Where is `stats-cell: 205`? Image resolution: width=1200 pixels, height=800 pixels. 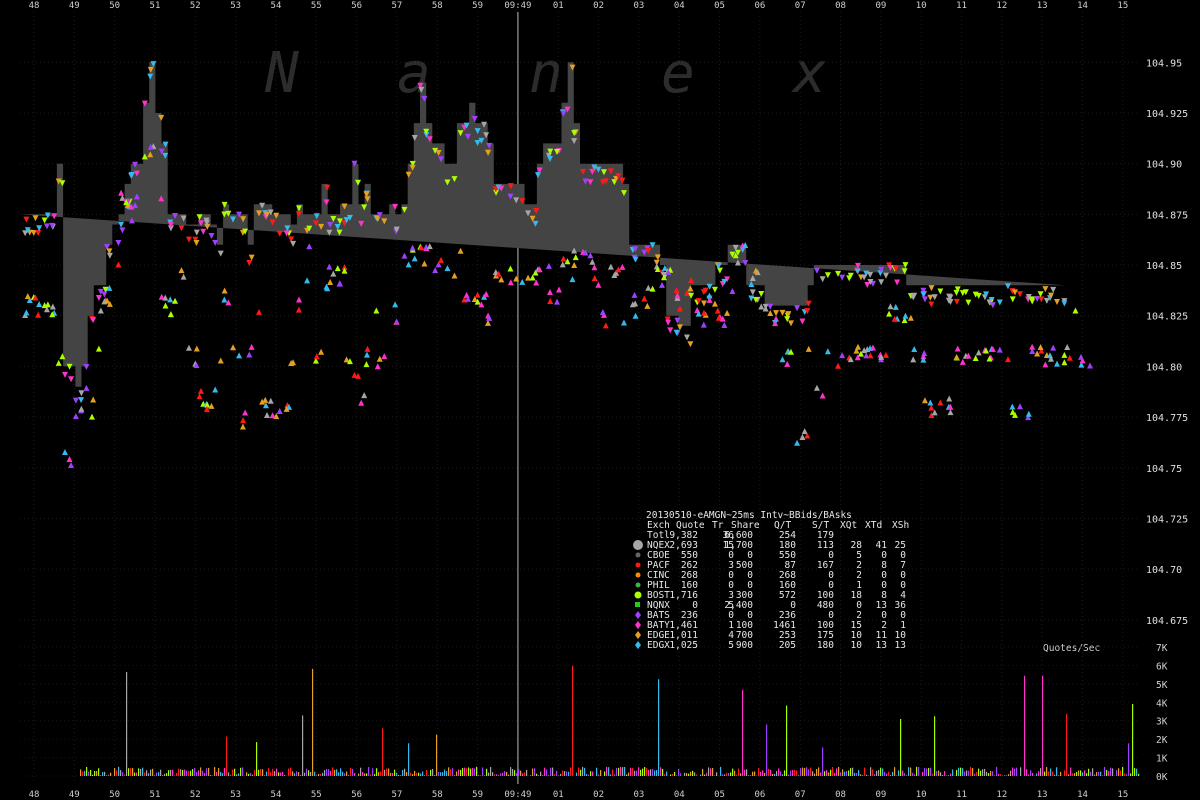
stats-cell: 205 is located at coordinates (787, 645).